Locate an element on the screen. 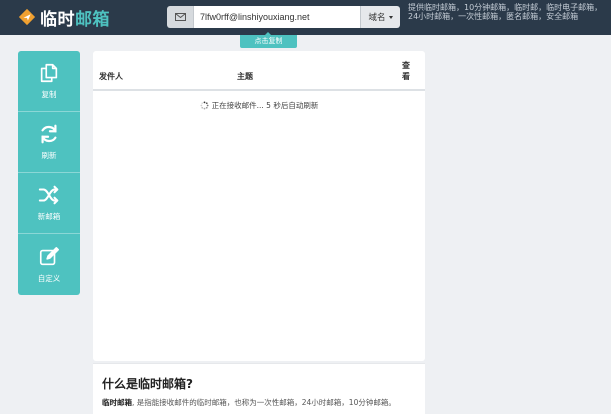 This screenshot has width=611, height=414. sidebar-item-copy: 复制 is located at coordinates (49, 81).